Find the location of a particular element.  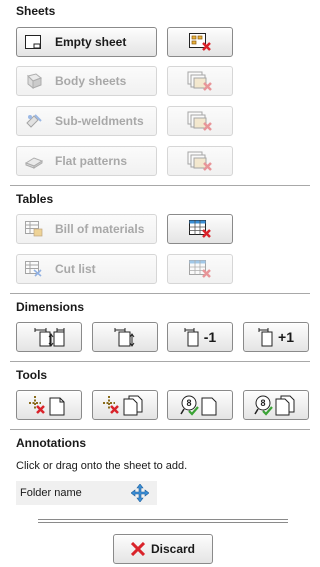

clear-all-sheets-button is located at coordinates (125, 405).